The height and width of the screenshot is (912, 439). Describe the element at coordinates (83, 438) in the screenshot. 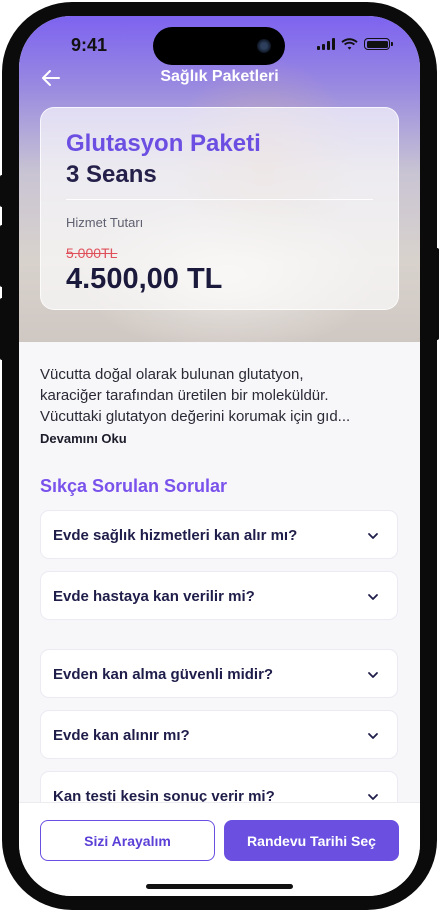

I see `read-more-link: Devamını Oku` at that location.